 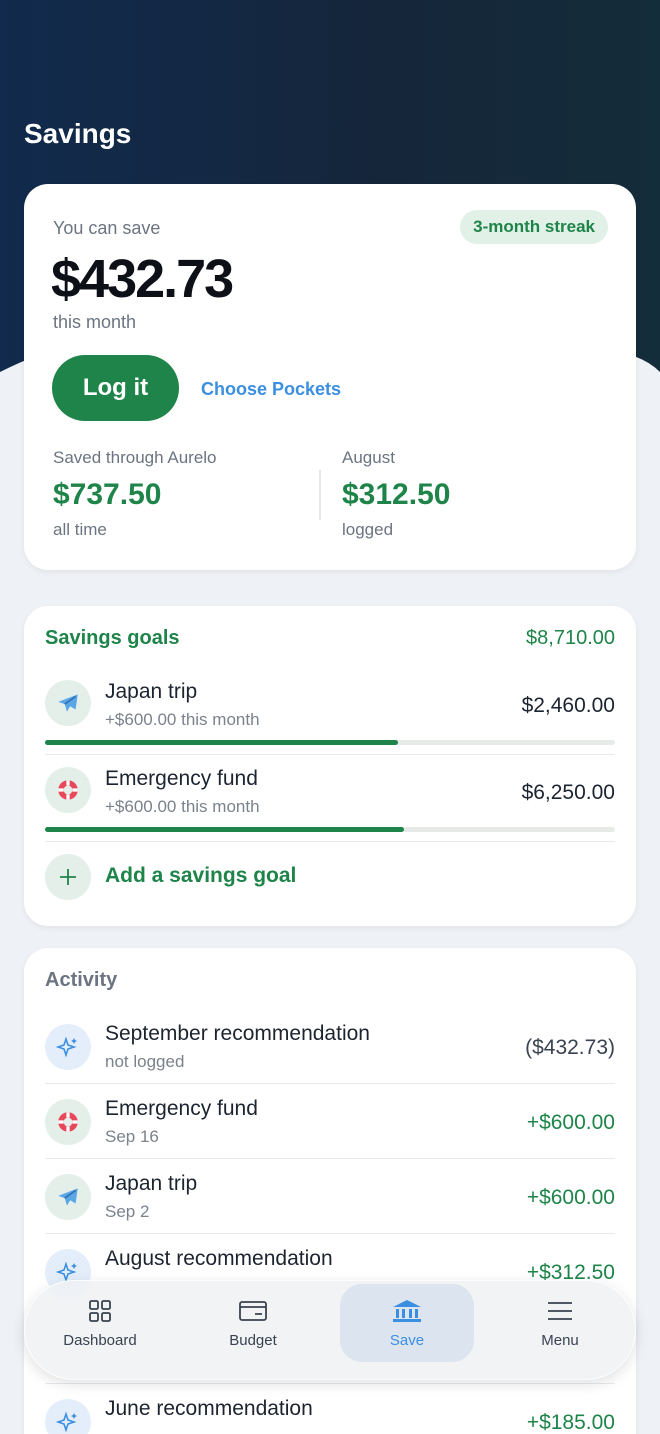 What do you see at coordinates (100, 1310) in the screenshot?
I see `grid-icon` at bounding box center [100, 1310].